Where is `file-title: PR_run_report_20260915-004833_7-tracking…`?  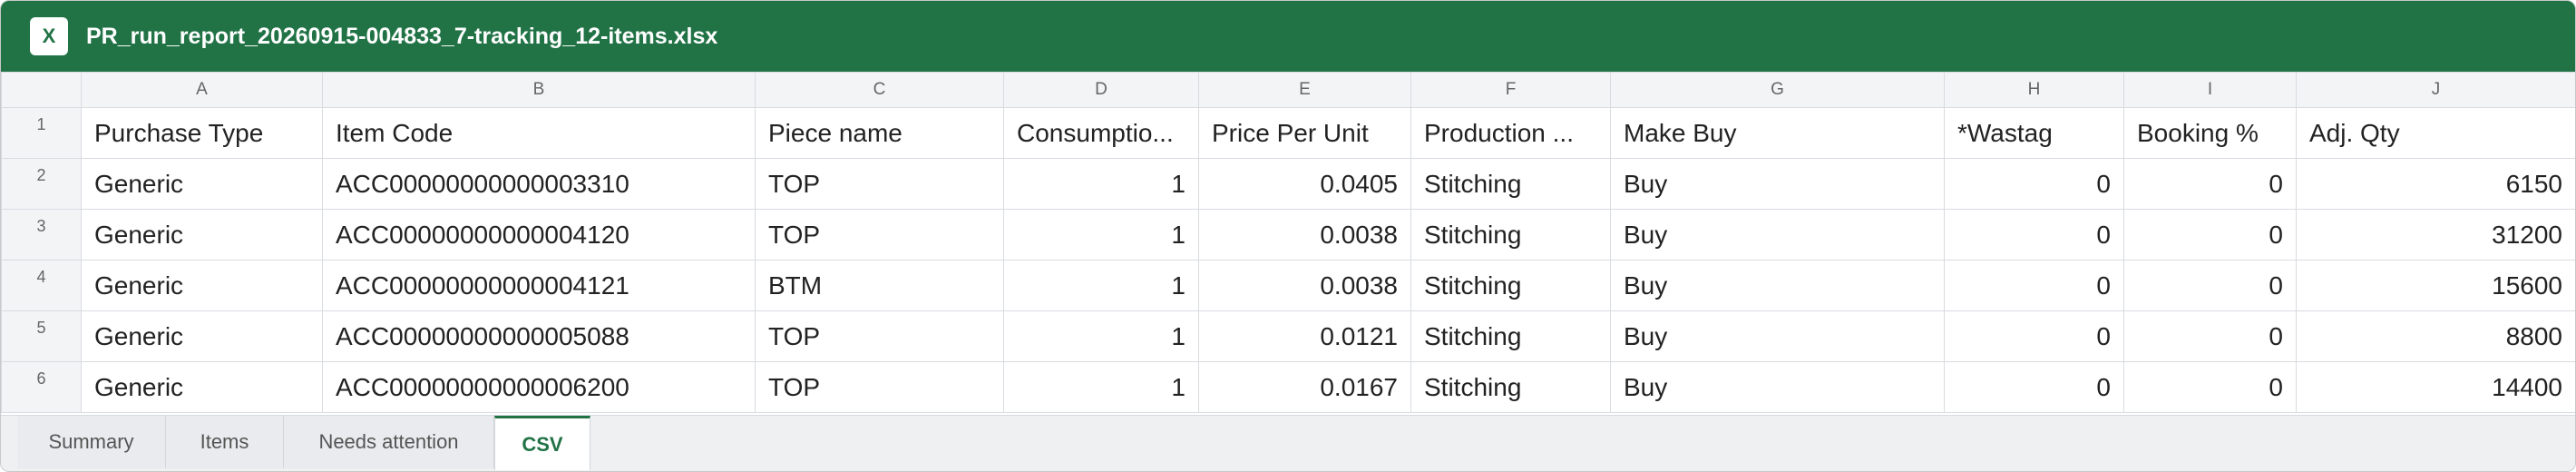 file-title: PR_run_report_20260915-004833_7-tracking… is located at coordinates (402, 36).